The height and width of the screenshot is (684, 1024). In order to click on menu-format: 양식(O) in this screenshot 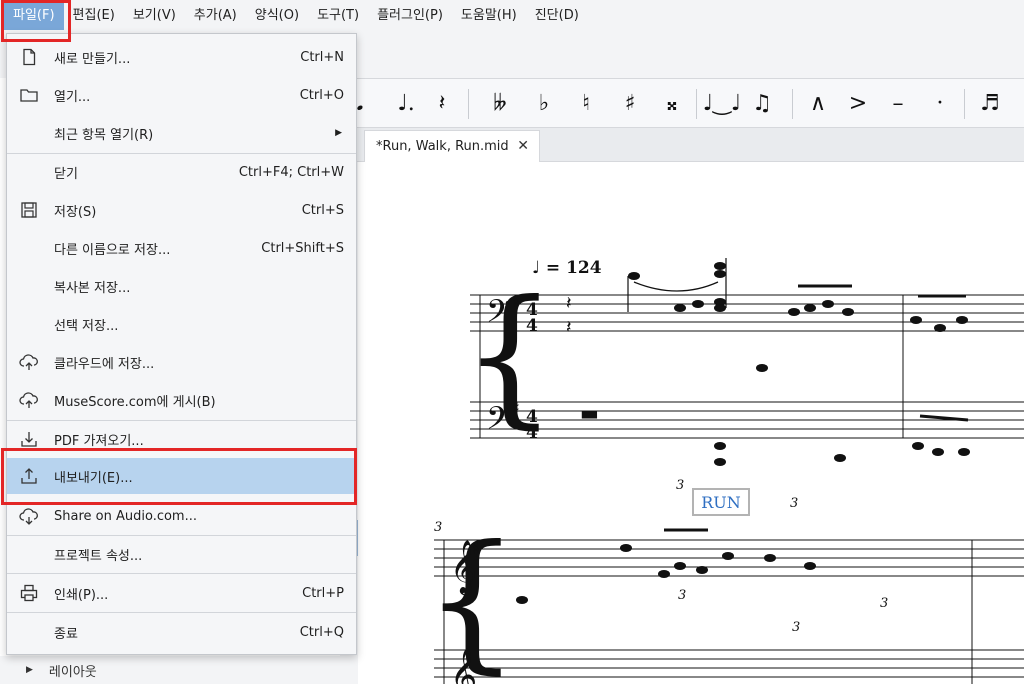, I will do `click(277, 16)`.